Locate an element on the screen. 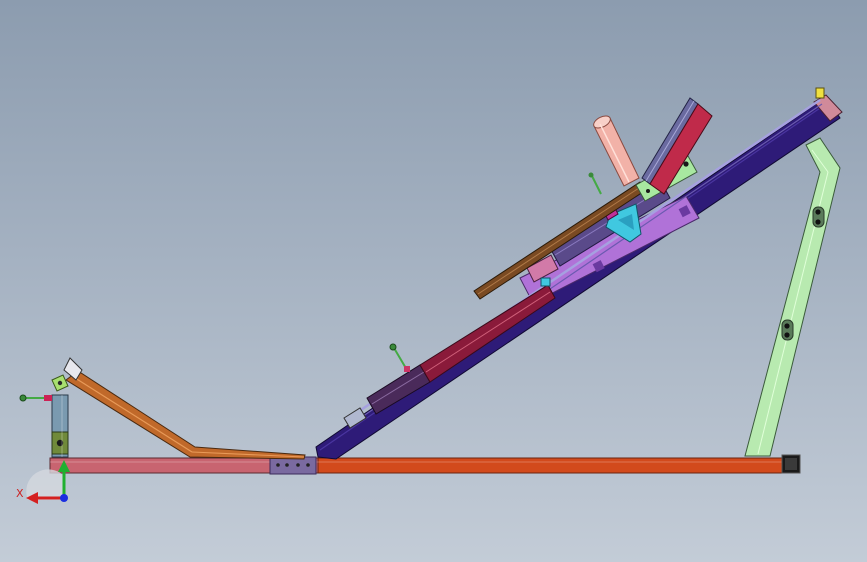 The height and width of the screenshot is (562, 867). z-axis-dot is located at coordinates (64, 498).